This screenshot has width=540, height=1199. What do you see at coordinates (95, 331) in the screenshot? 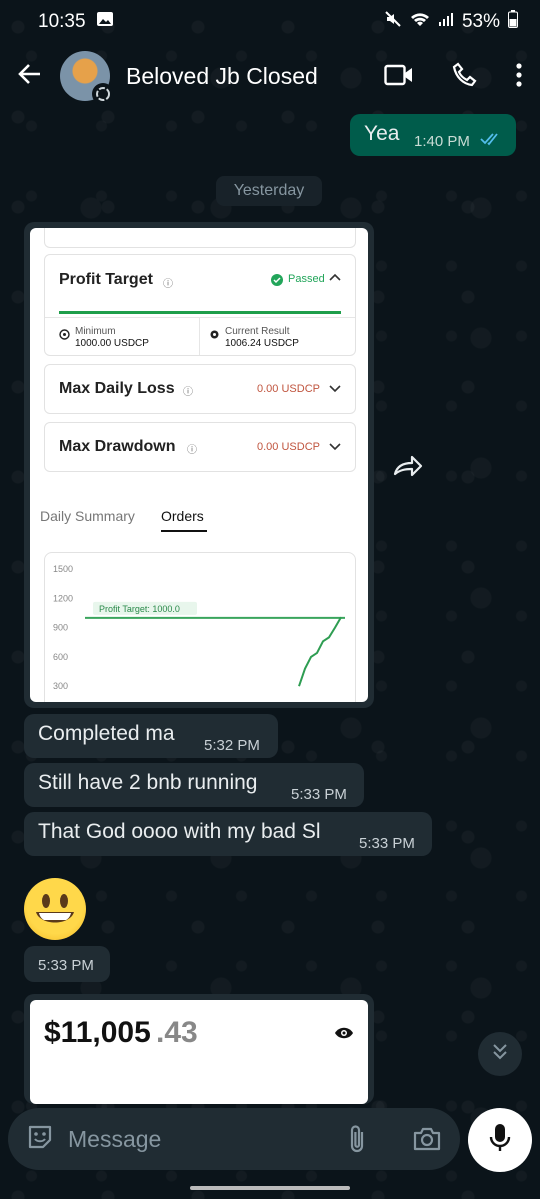
I see `minimum-label: Minimum` at bounding box center [95, 331].